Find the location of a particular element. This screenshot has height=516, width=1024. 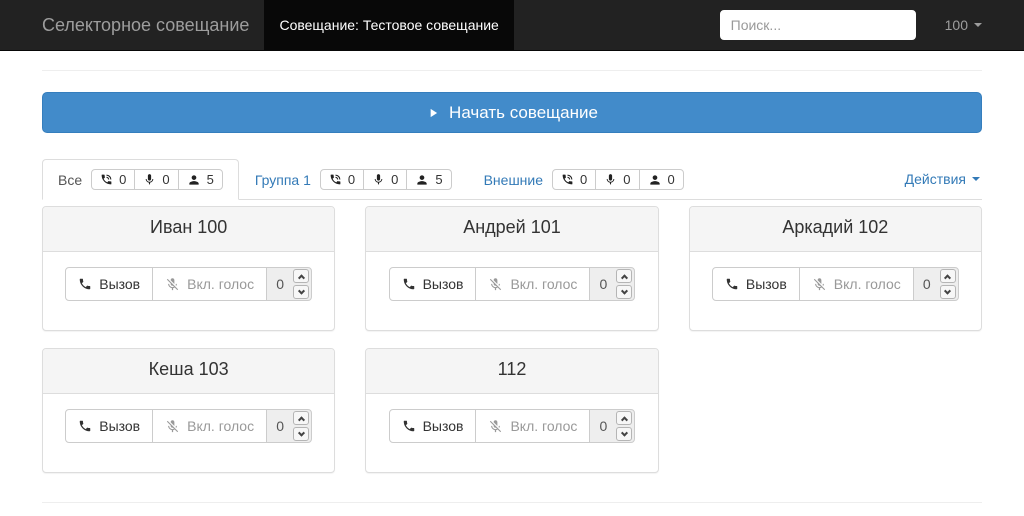

search-input is located at coordinates (817, 25).